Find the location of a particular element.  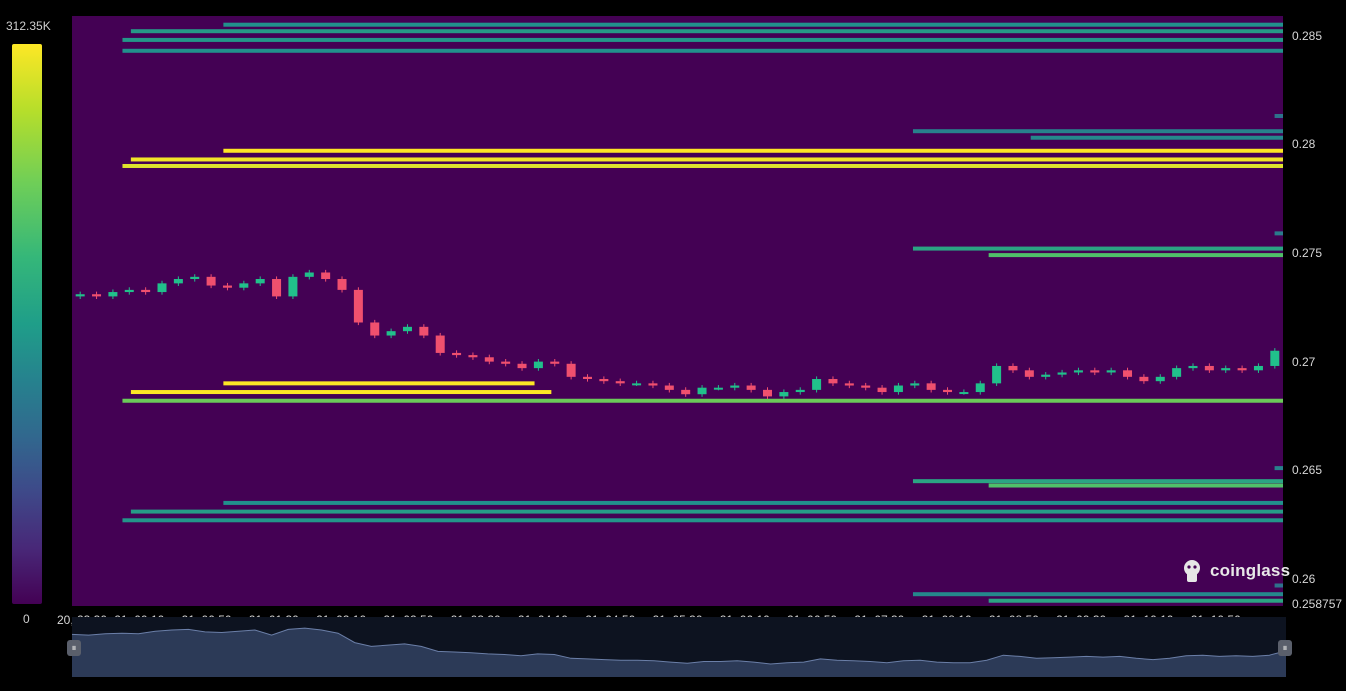

range-navigator is located at coordinates (679, 647).